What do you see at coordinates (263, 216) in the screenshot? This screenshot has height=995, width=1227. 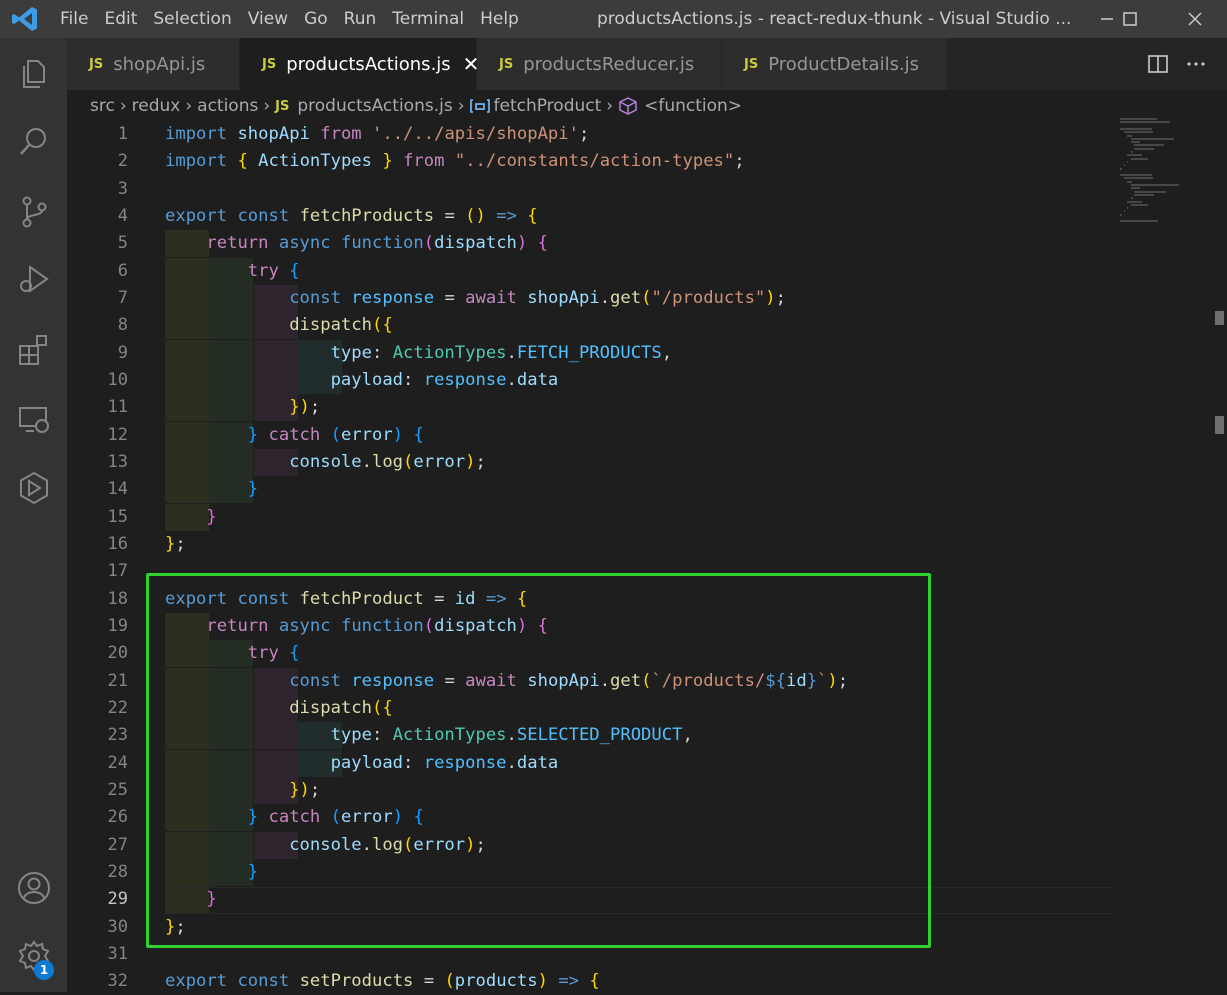 I see `code-token: const` at bounding box center [263, 216].